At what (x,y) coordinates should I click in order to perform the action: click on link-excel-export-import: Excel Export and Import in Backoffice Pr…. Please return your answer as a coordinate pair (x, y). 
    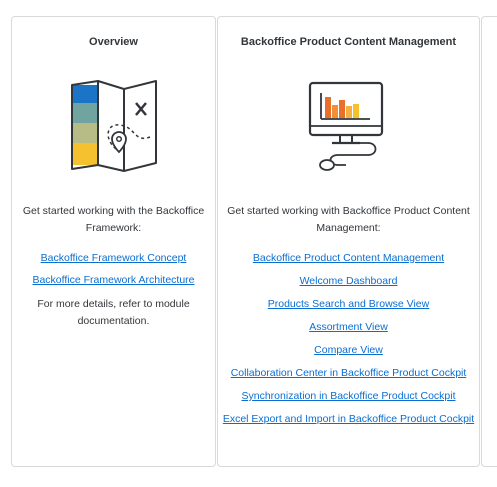
    Looking at the image, I should click on (348, 419).